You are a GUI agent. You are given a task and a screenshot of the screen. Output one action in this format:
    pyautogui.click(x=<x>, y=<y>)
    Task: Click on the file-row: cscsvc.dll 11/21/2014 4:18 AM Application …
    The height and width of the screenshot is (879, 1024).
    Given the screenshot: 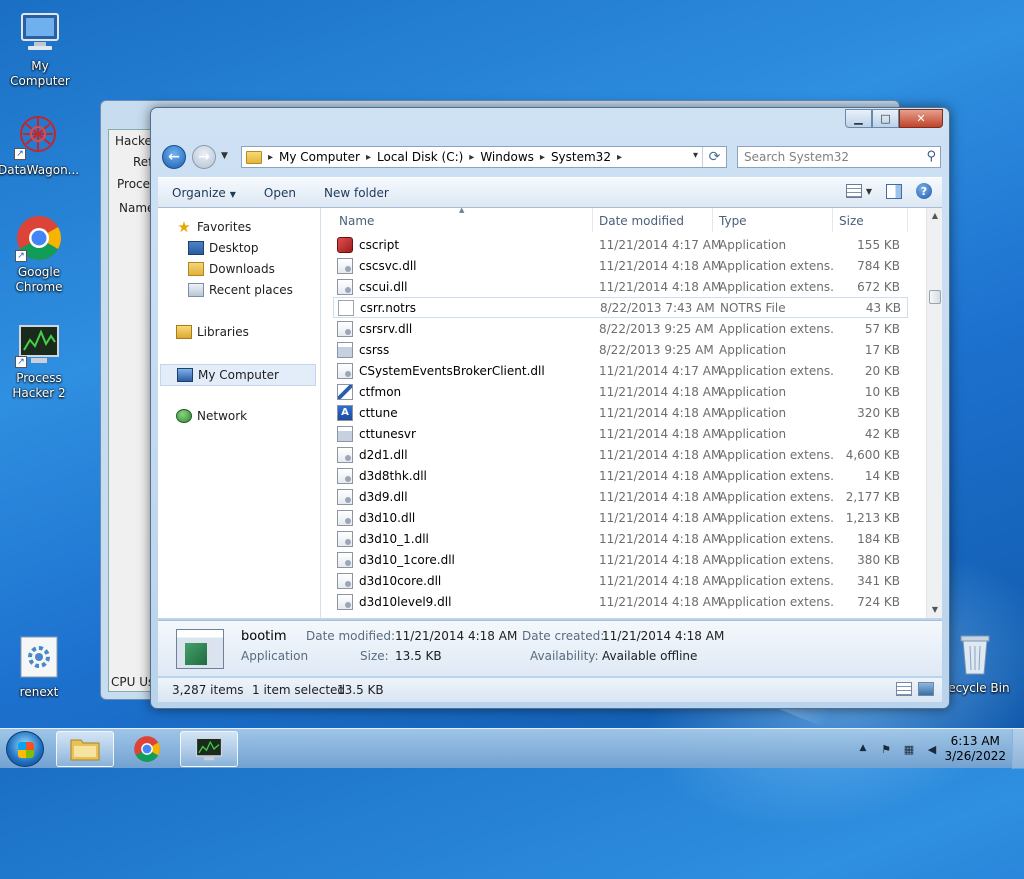 What is the action you would take?
    pyautogui.click(x=620, y=265)
    